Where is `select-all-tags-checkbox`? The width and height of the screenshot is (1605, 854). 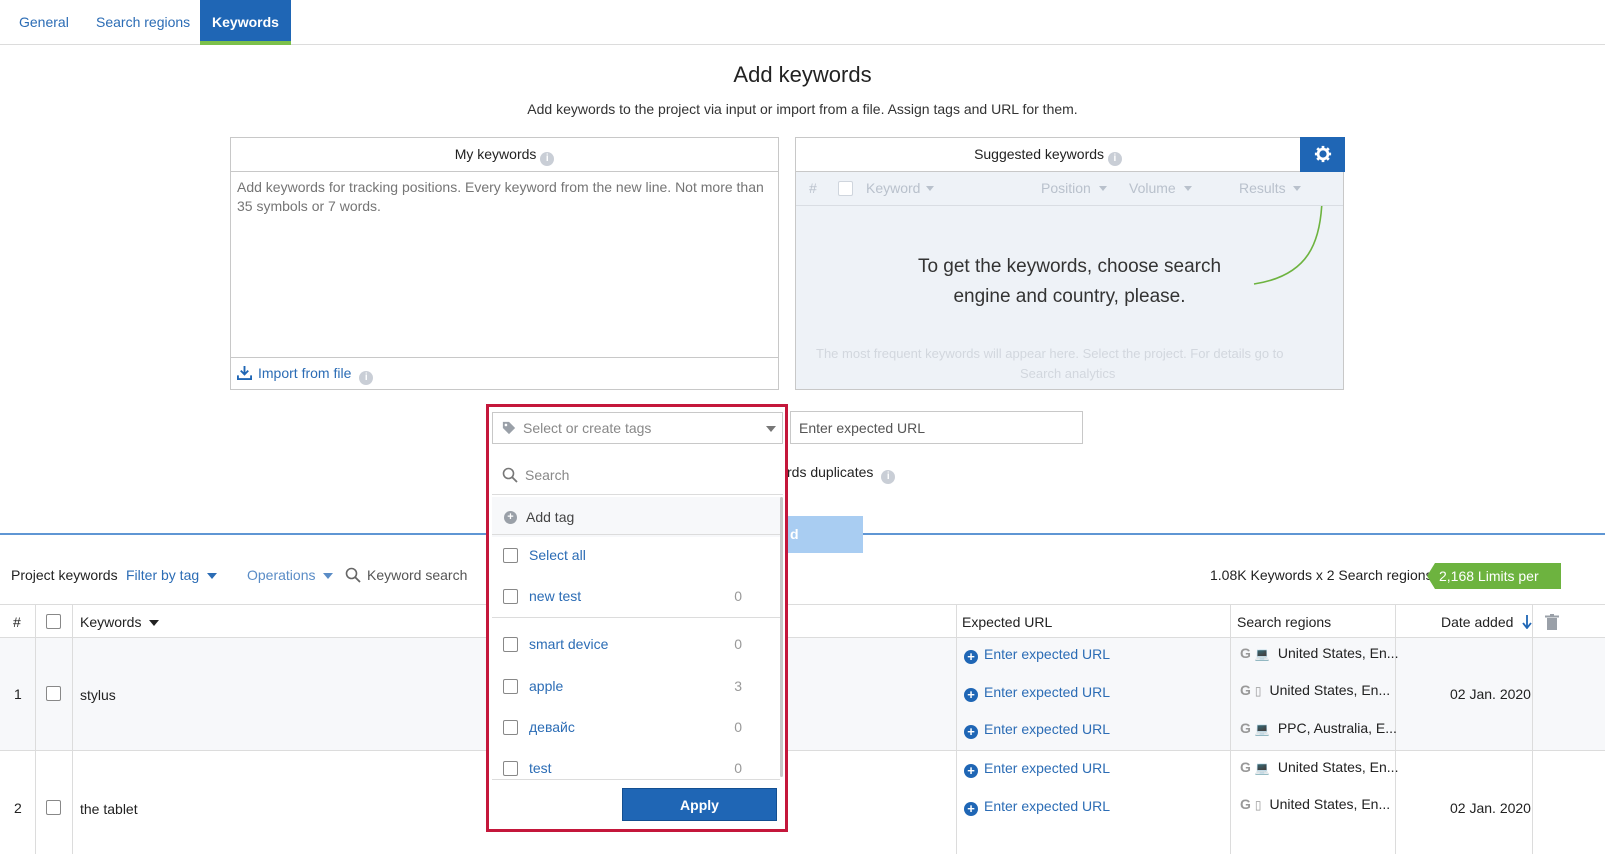 select-all-tags-checkbox is located at coordinates (510, 555).